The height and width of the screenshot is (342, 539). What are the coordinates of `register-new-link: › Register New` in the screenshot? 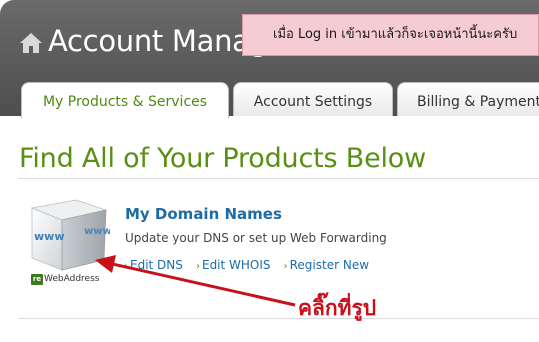 It's located at (326, 265).